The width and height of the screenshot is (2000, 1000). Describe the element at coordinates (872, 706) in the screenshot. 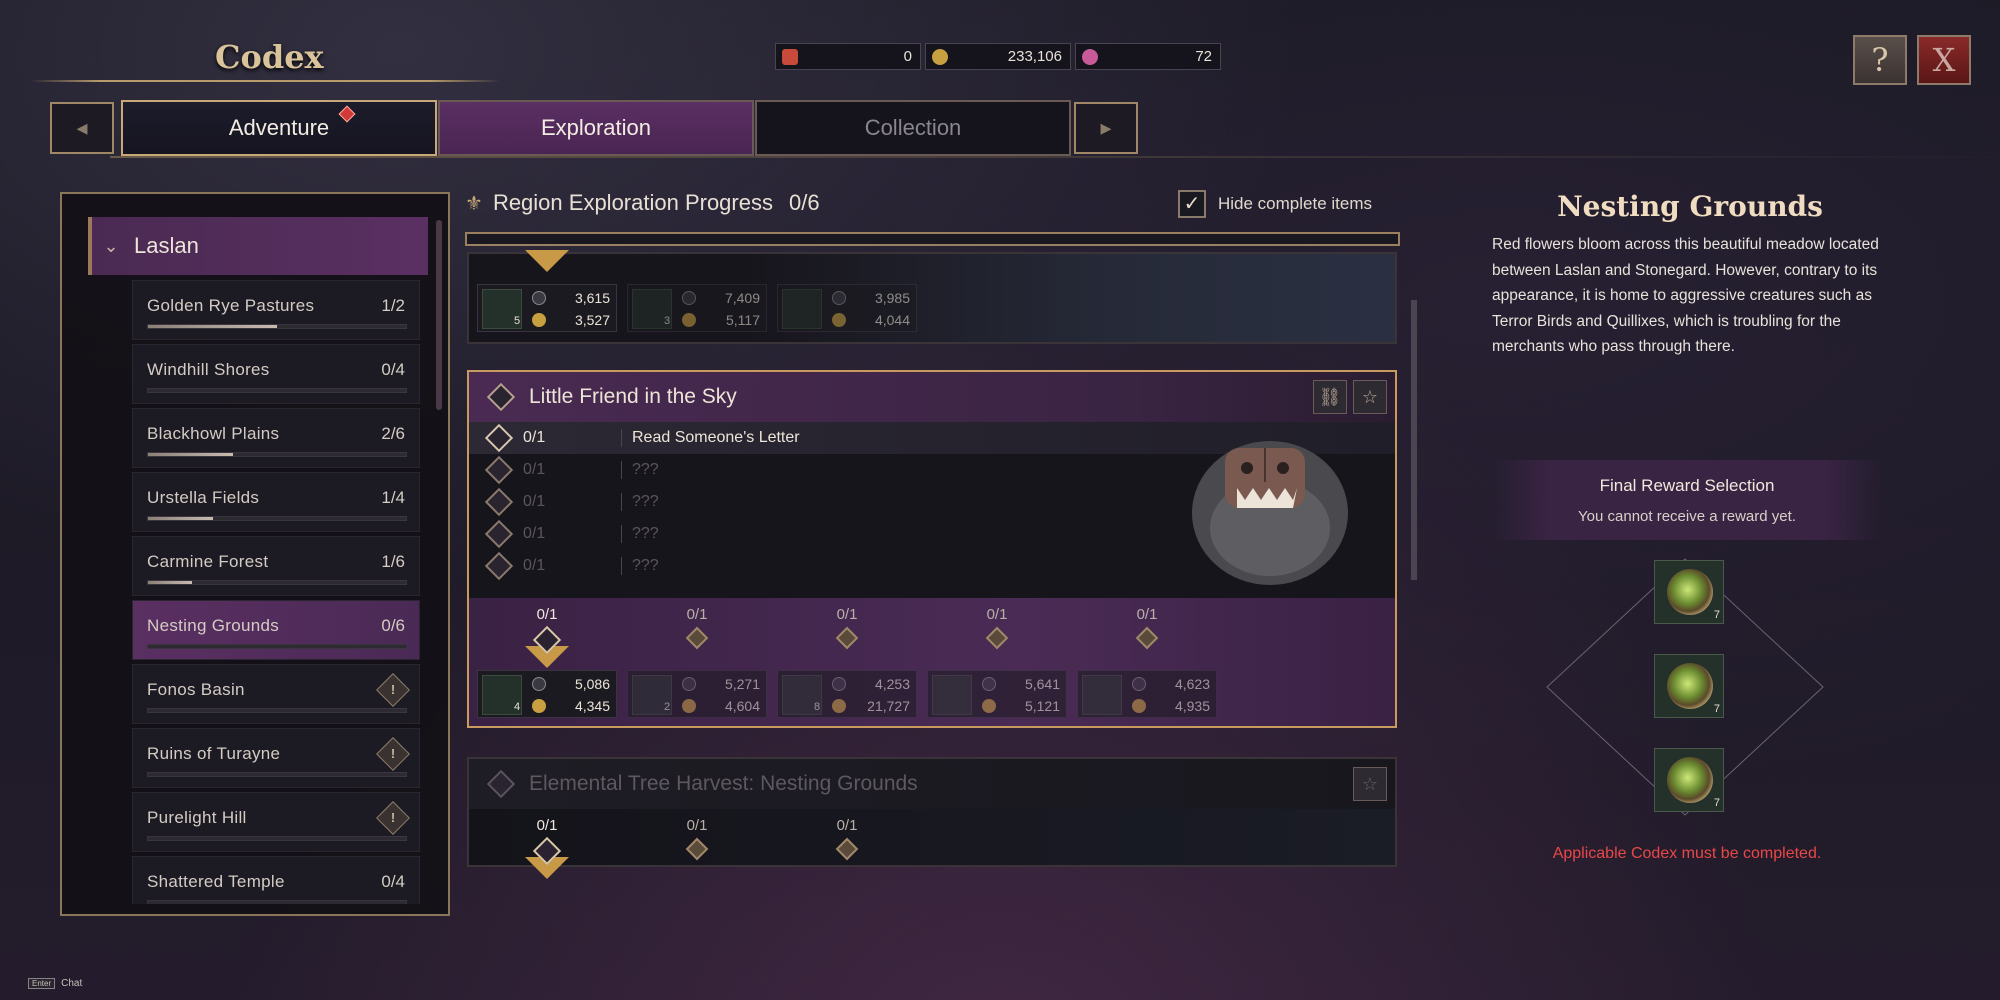

I see `reward-gold: 21,727` at that location.